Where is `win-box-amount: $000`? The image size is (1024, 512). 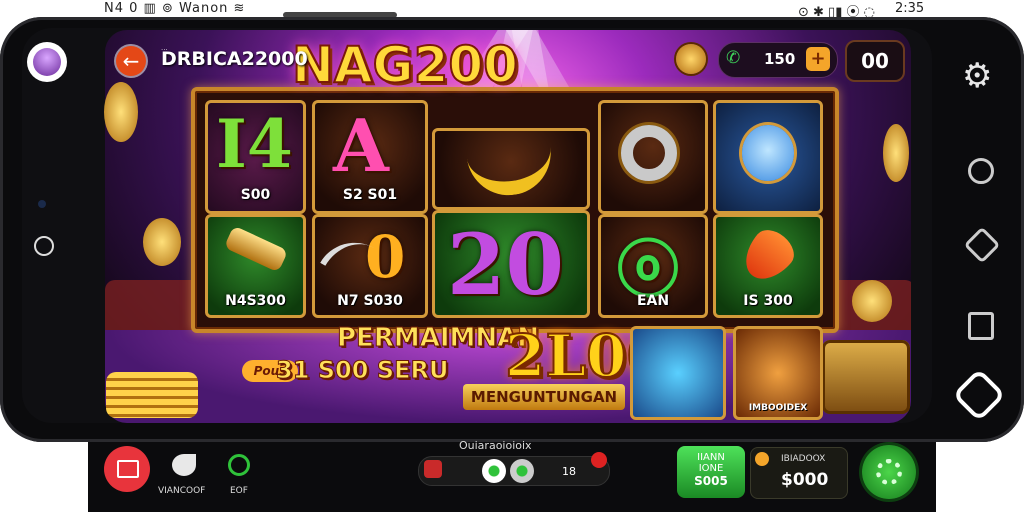 win-box-amount: $000 is located at coordinates (805, 480).